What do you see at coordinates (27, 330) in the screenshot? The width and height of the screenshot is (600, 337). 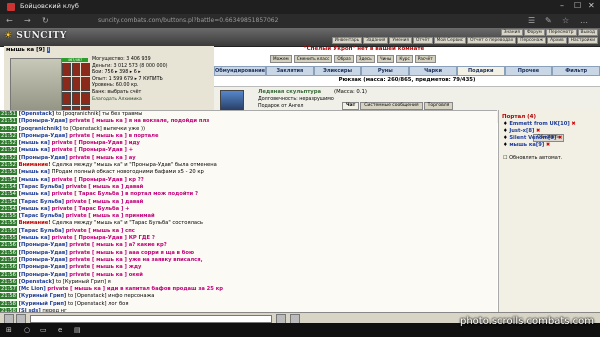 I see `search-icon: ○` at bounding box center [27, 330].